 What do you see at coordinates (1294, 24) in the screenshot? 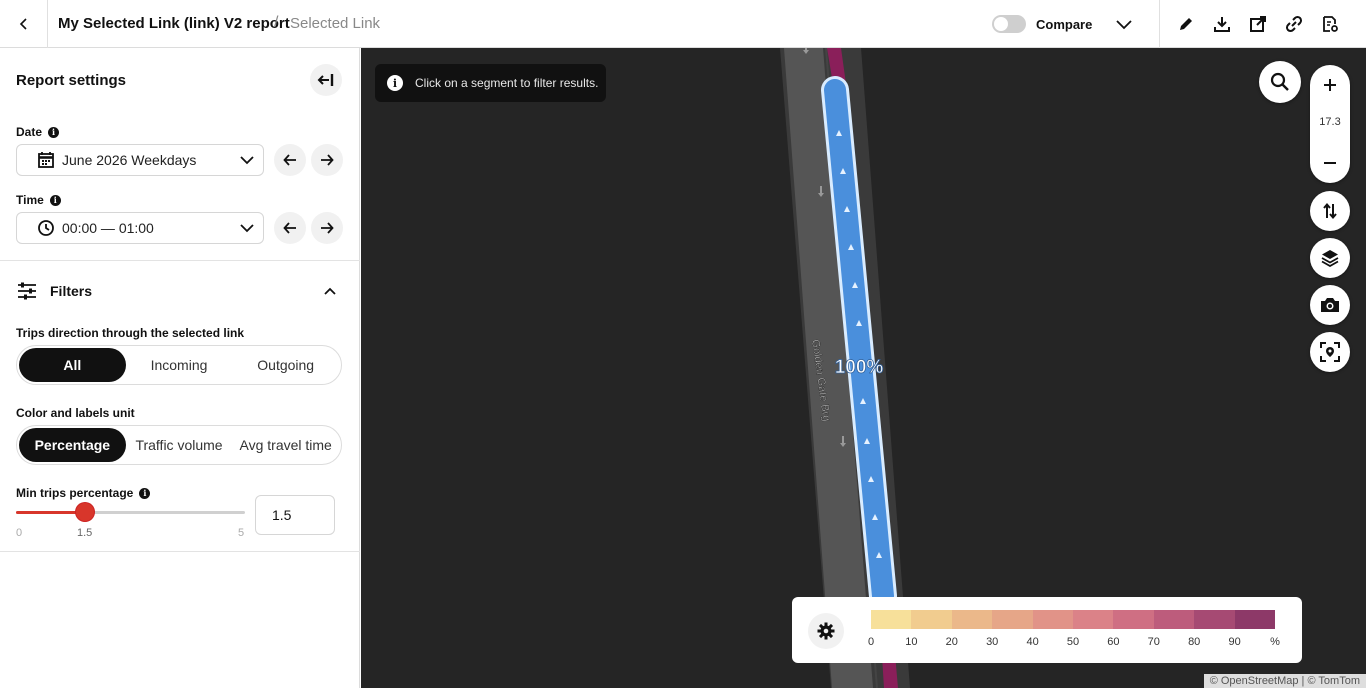
I see `copy-link-button` at bounding box center [1294, 24].